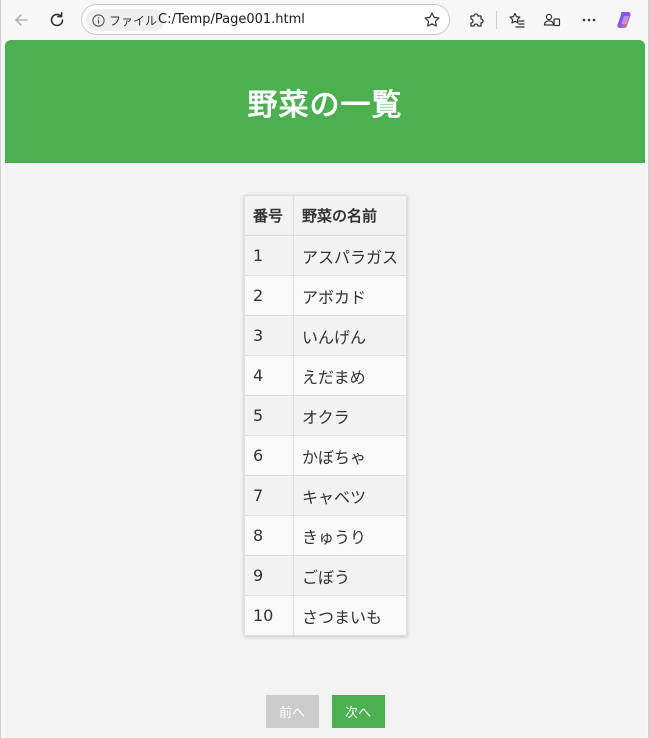 This screenshot has width=649, height=738. I want to click on browser-toolbar: ファイル C:/Temp/Page001.html, so click(324, 20).